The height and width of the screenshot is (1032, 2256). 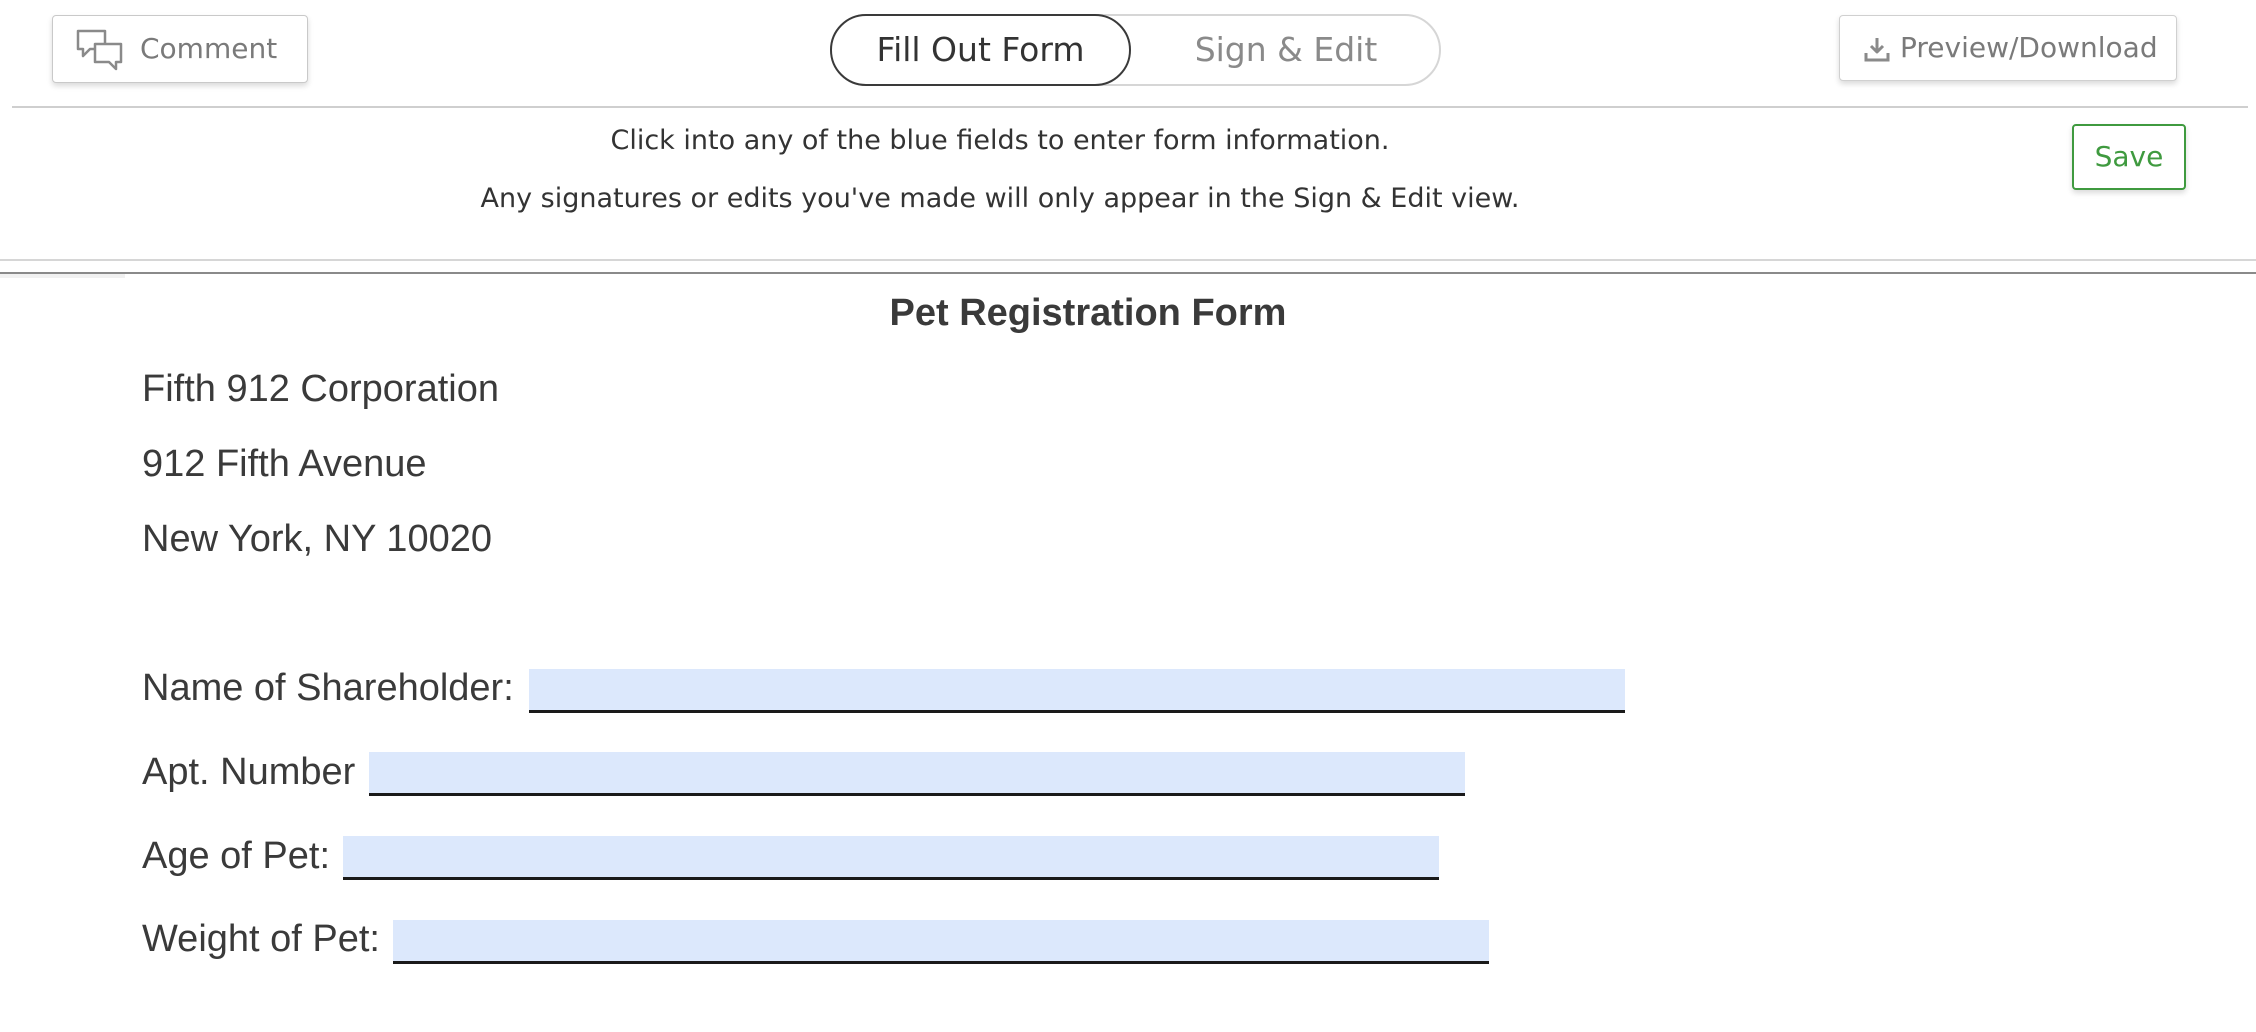 I want to click on page-edge-shade, so click(x=62, y=276).